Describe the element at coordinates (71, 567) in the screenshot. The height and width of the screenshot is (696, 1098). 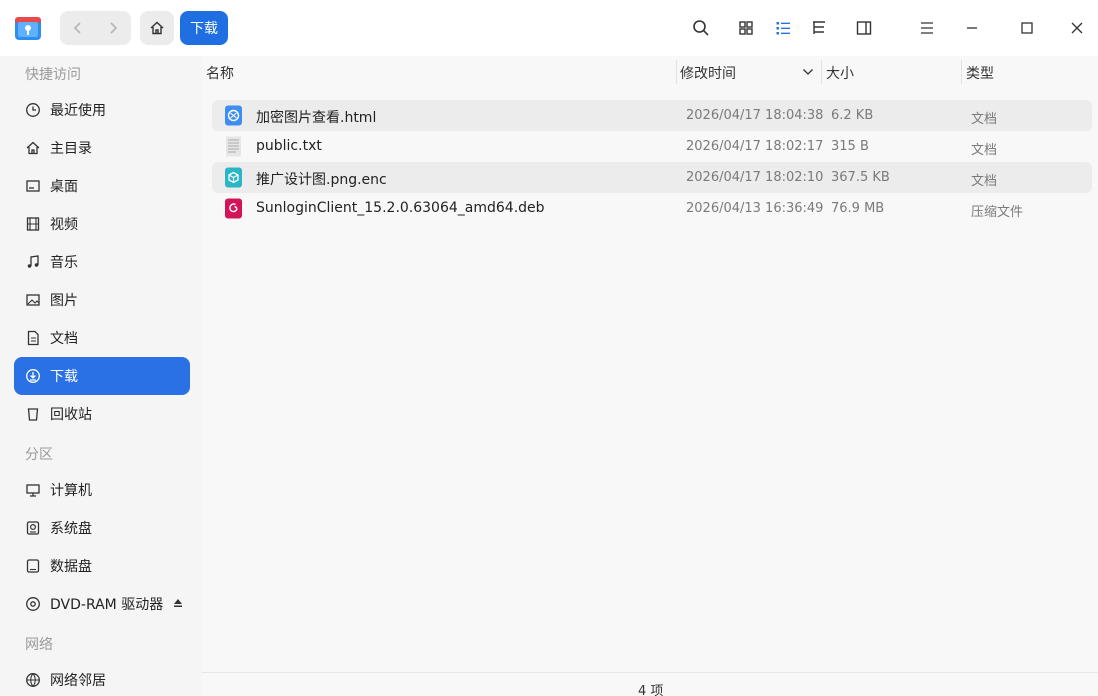
I see `sidebar-item-label: 数据盘` at that location.